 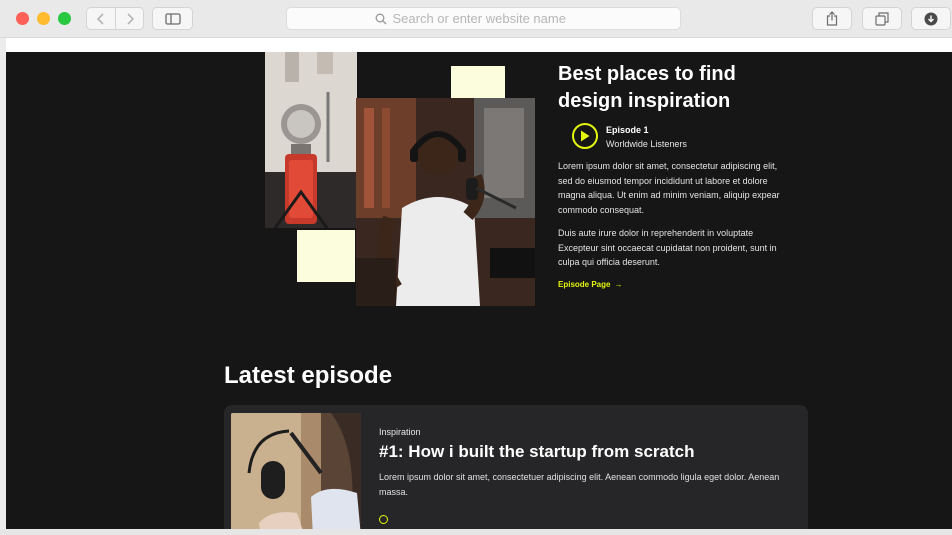 I want to click on share-icon, so click(x=832, y=18).